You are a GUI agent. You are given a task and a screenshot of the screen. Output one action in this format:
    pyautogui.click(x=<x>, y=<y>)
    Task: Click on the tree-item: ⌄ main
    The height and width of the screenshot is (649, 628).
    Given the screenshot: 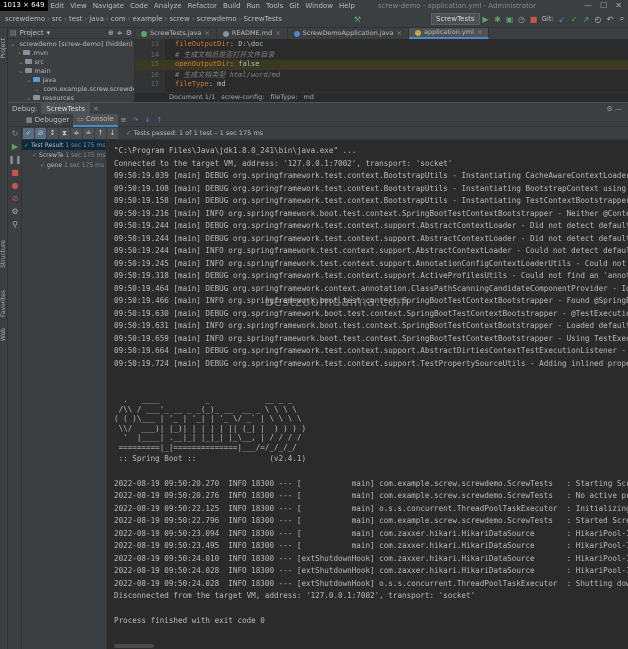 What is the action you would take?
    pyautogui.click(x=71, y=70)
    